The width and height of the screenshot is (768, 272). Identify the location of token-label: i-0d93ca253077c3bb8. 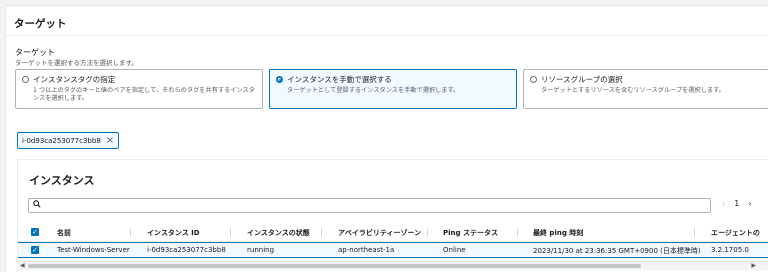
(61, 140).